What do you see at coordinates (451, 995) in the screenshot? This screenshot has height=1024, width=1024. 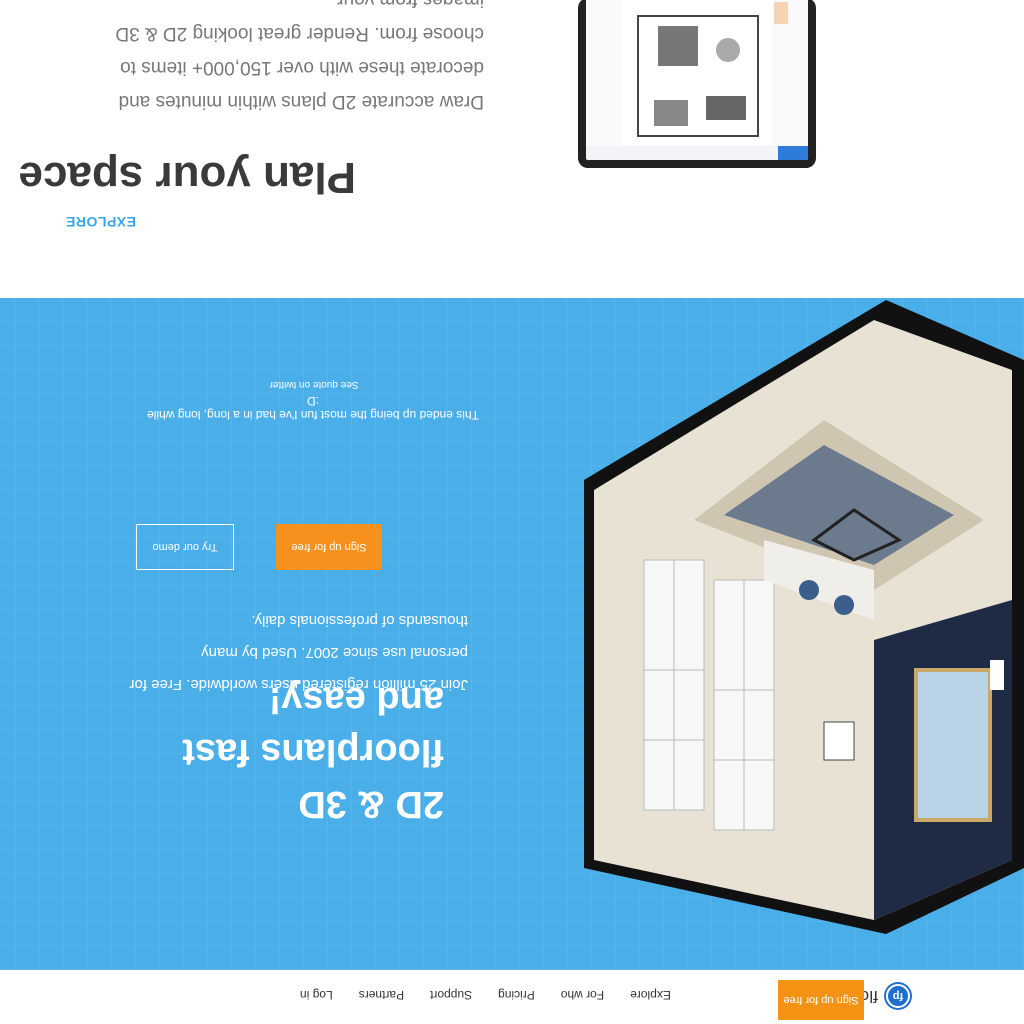 I see `nav-link-support: Support` at bounding box center [451, 995].